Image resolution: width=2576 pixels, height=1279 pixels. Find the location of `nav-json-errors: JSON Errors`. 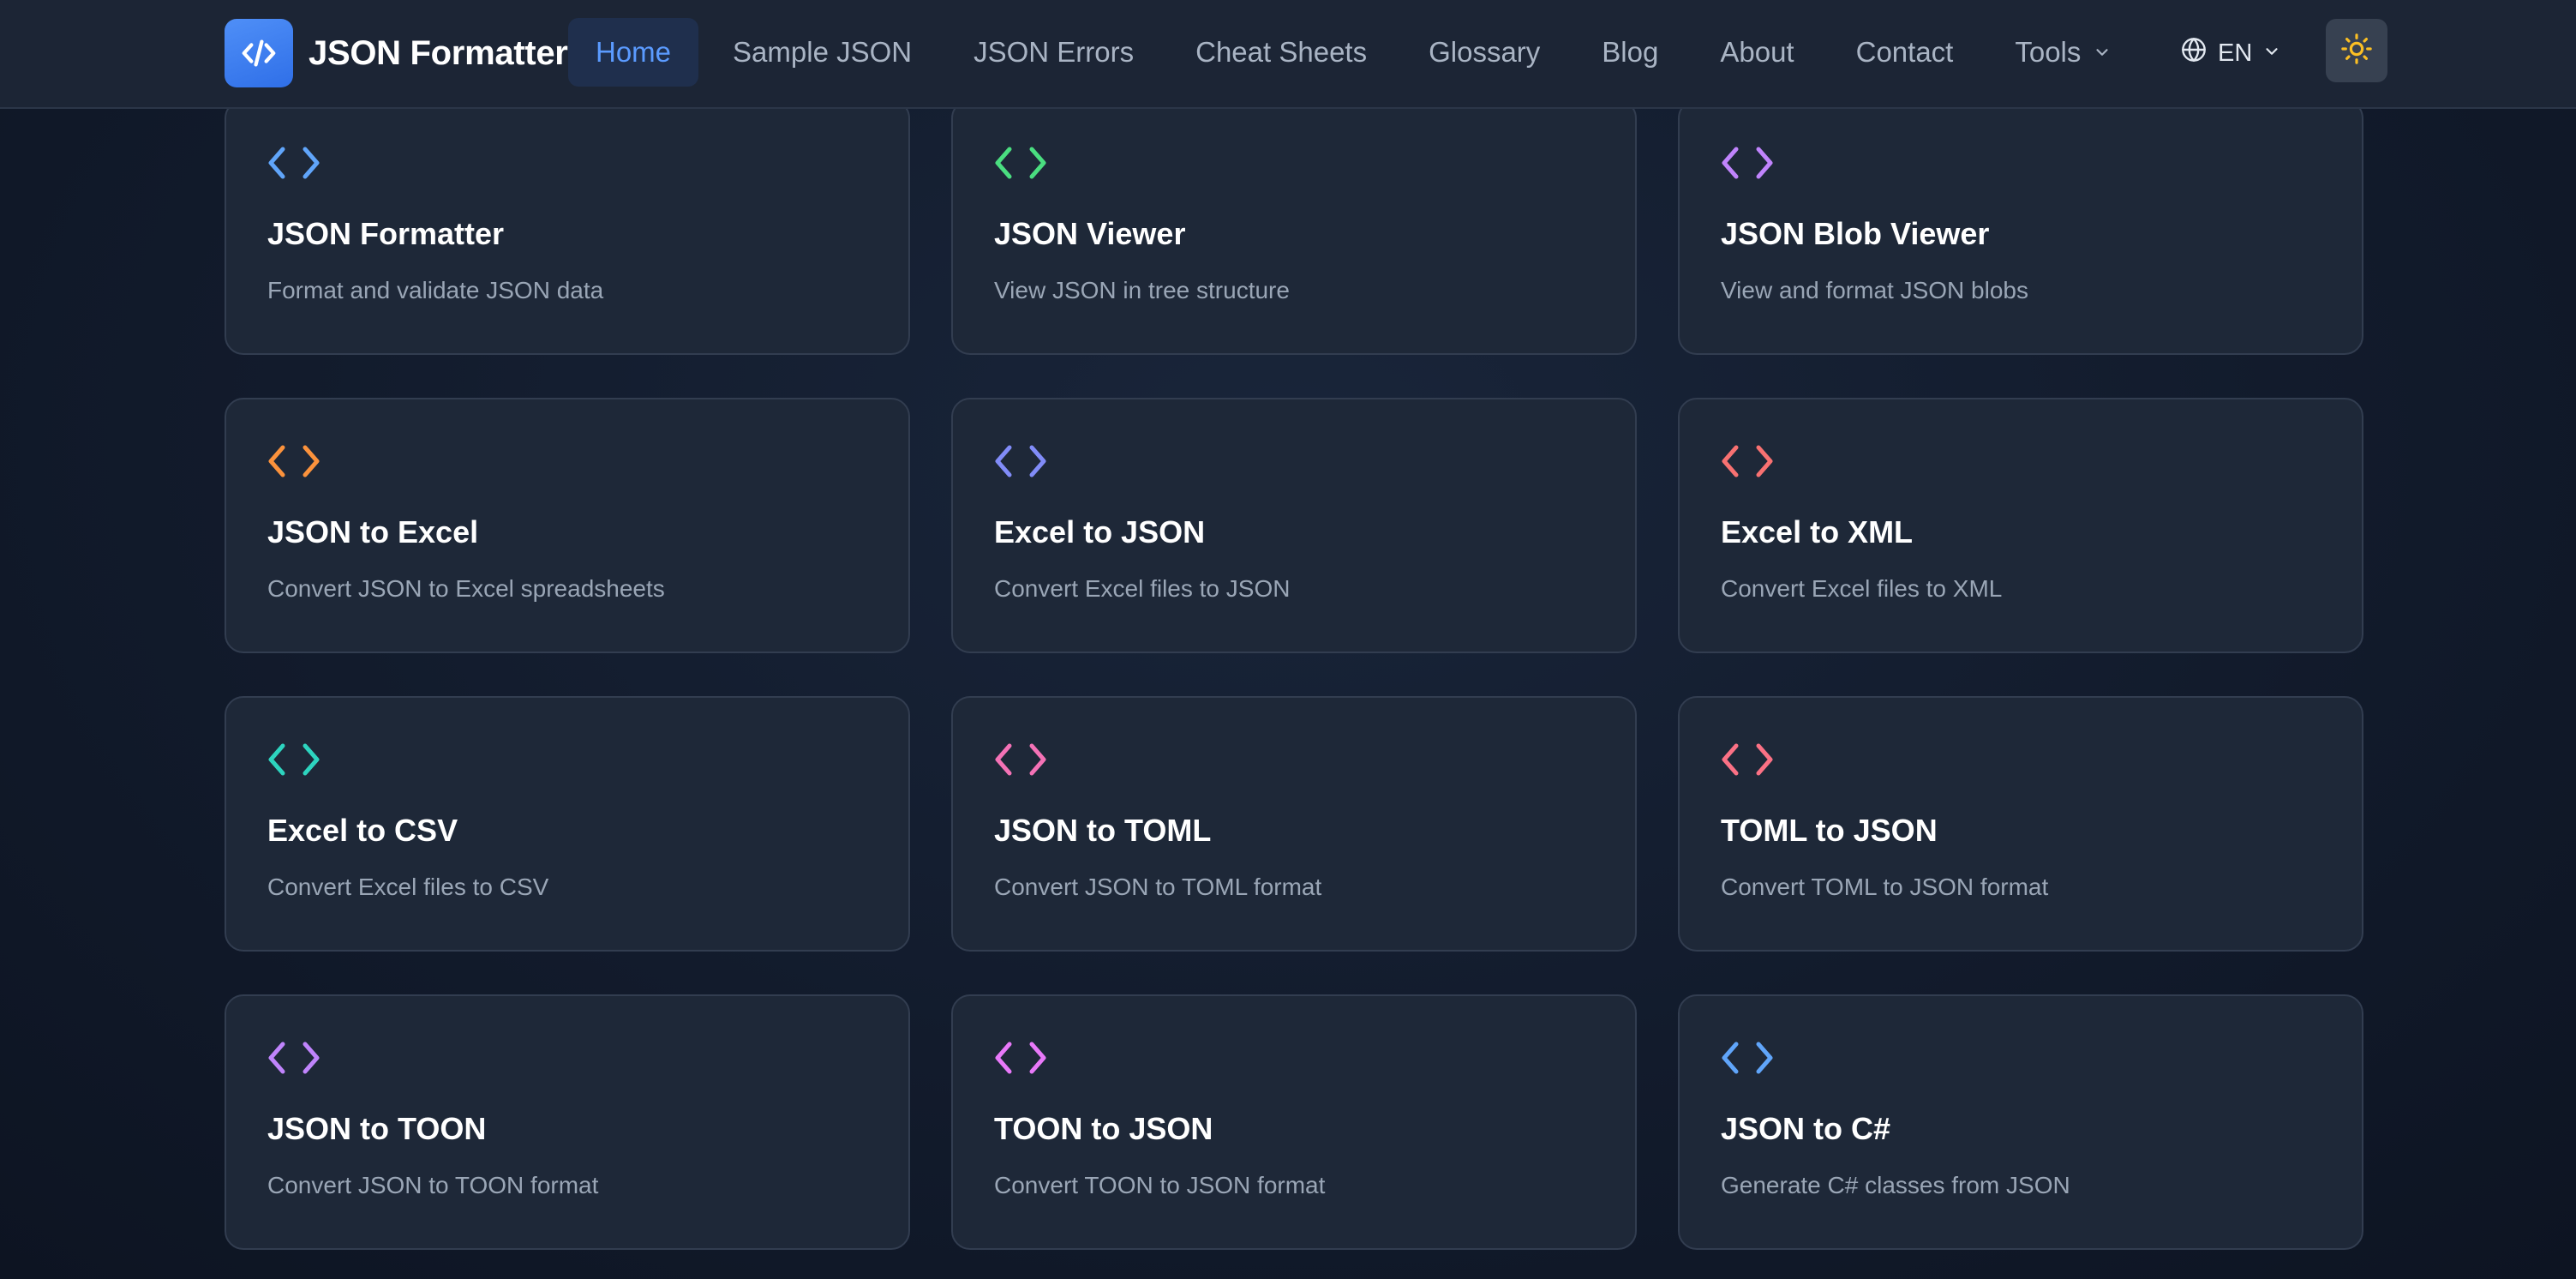

nav-json-errors: JSON Errors is located at coordinates (1053, 52).